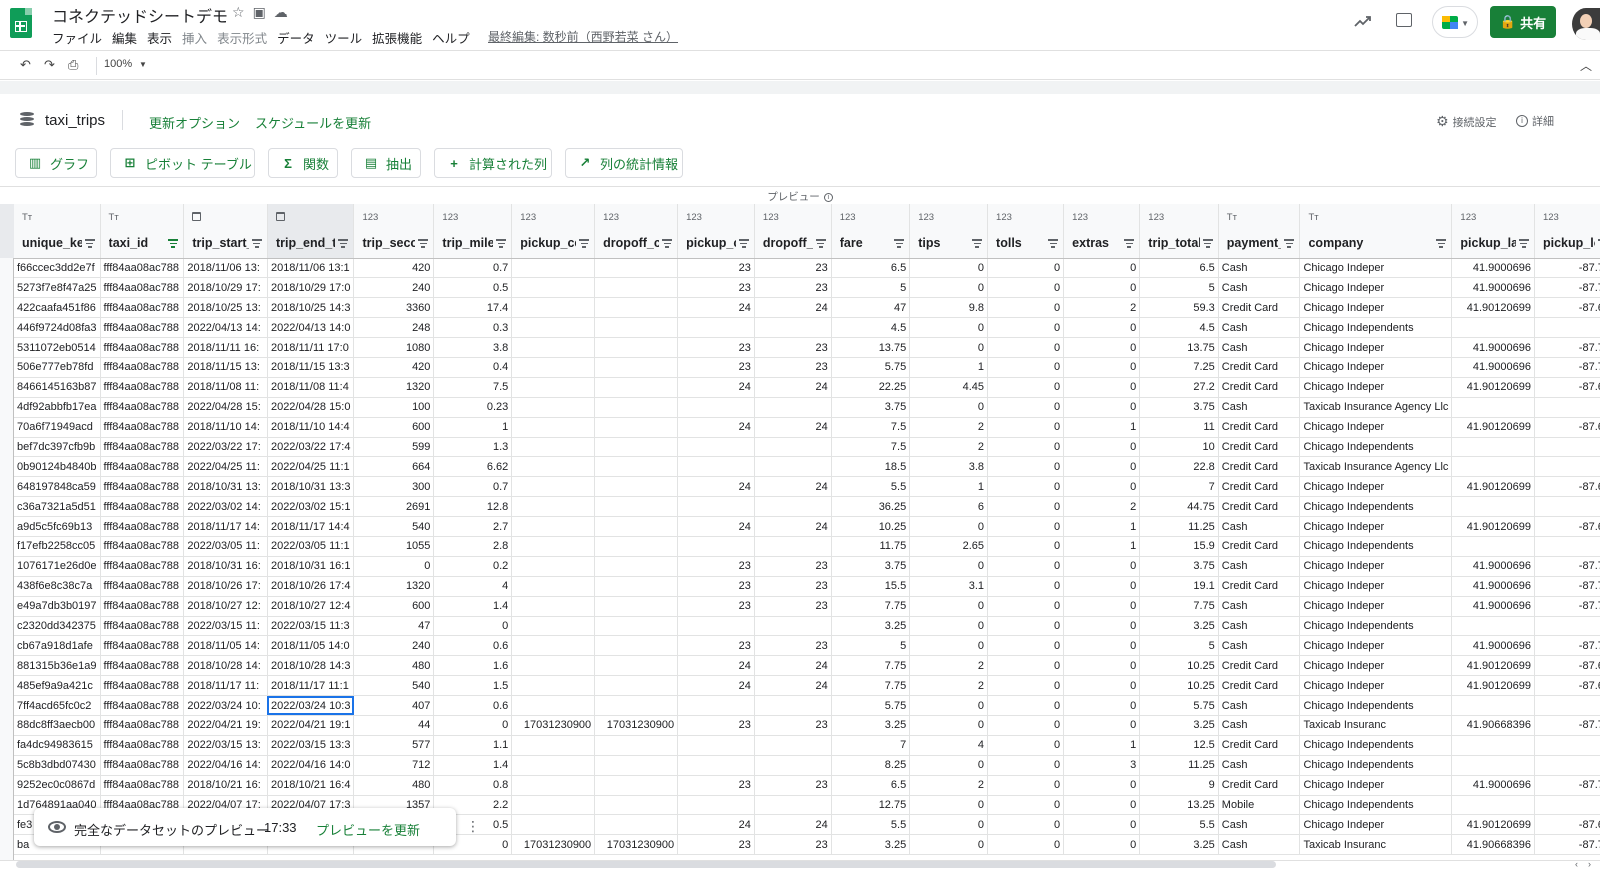 This screenshot has width=1600, height=887. Describe the element at coordinates (311, 606) in the screenshot. I see `table-cell: 2018/10/27 12:4` at that location.